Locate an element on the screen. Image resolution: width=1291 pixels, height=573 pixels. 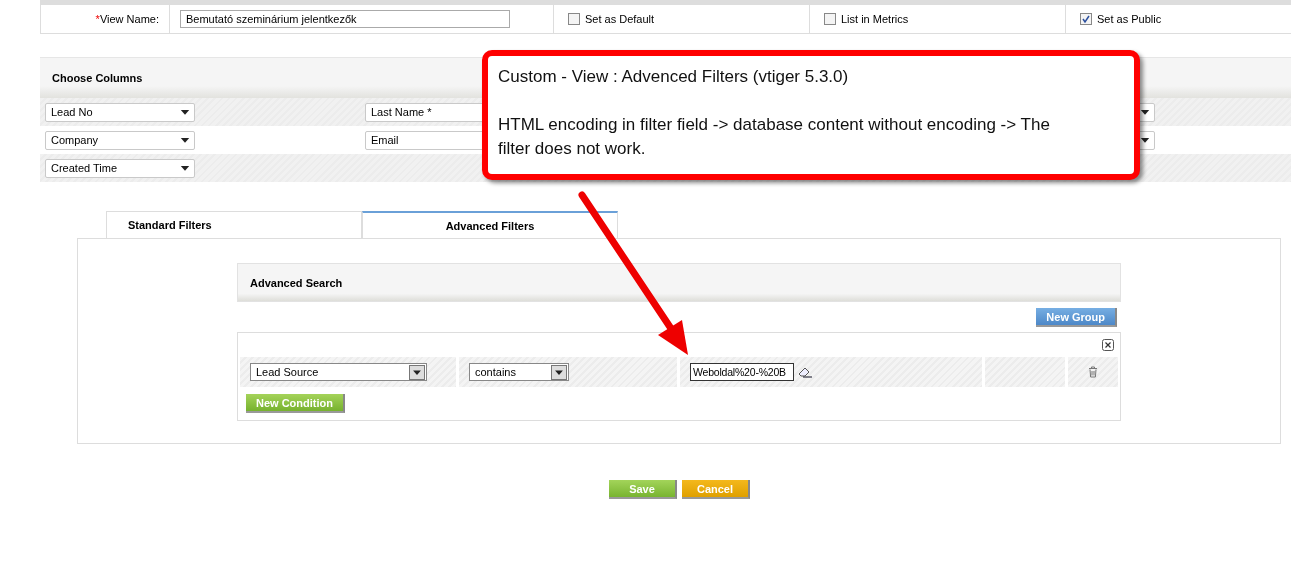
field-label: *View Name: is located at coordinates (127, 19).